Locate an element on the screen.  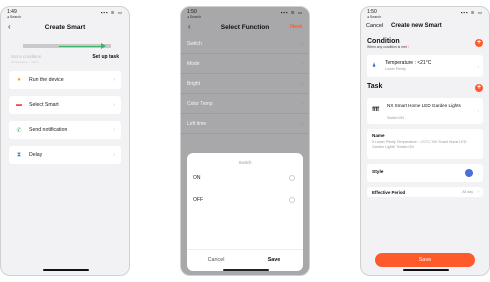
function-row-mode: Mode › is located at coordinates (245, 64).